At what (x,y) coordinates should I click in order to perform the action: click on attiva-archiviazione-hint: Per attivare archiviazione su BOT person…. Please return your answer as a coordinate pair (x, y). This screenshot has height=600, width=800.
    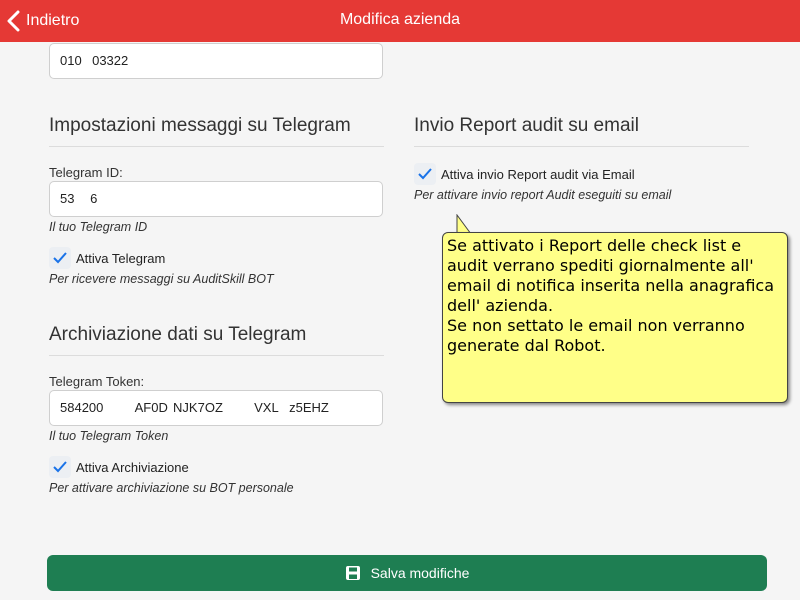
    Looking at the image, I should click on (171, 488).